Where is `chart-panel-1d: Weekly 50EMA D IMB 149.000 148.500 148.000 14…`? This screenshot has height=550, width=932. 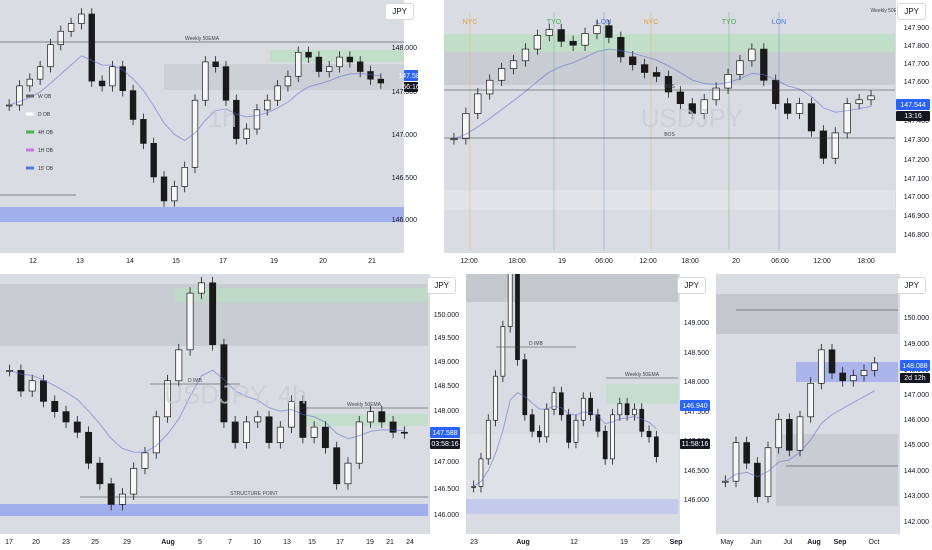 chart-panel-1d: Weekly 50EMA D IMB 149.000 148.500 148.000 14… is located at coordinates (589, 412).